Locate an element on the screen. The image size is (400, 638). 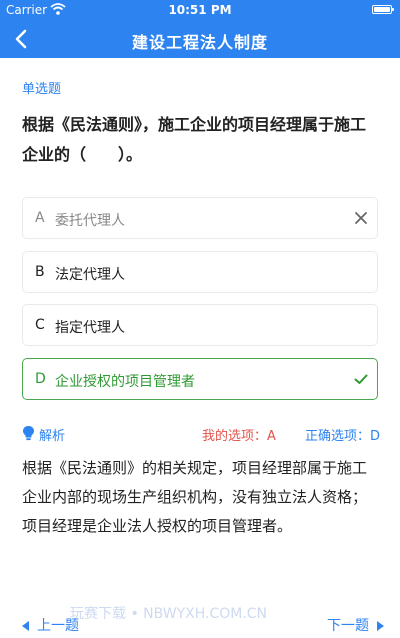
option-a: A 委托代理人 is located at coordinates (200, 218).